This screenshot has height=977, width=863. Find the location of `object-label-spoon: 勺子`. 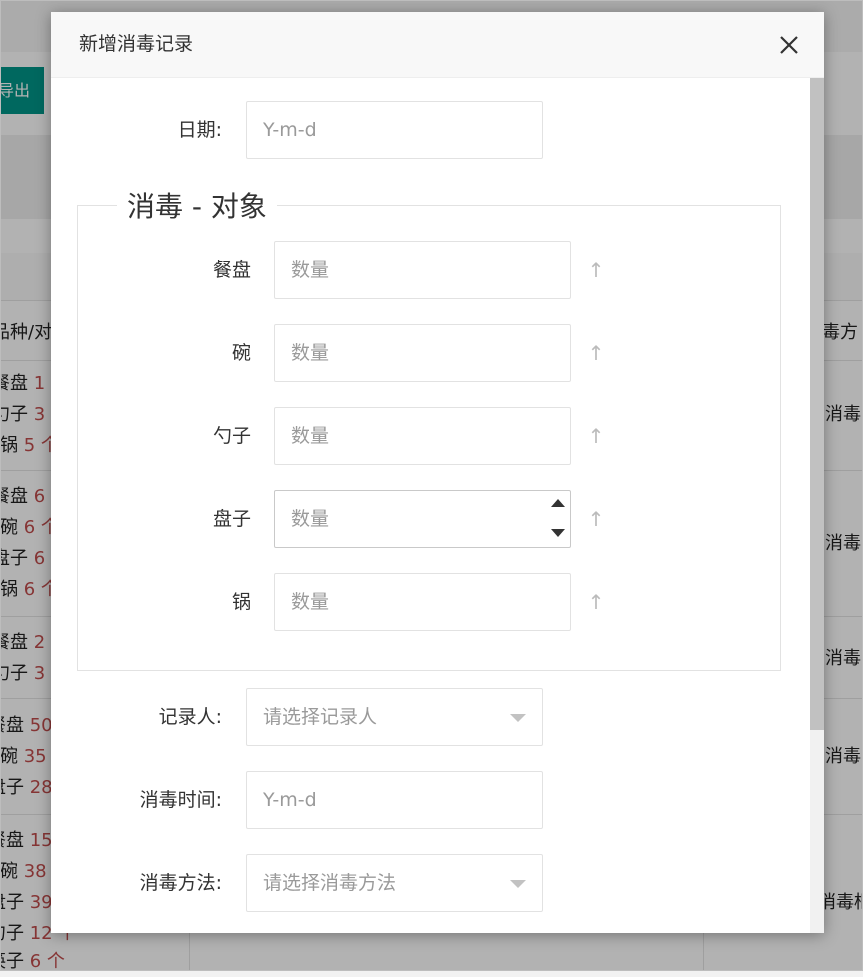

object-label-spoon: 勺子 is located at coordinates (231, 436).